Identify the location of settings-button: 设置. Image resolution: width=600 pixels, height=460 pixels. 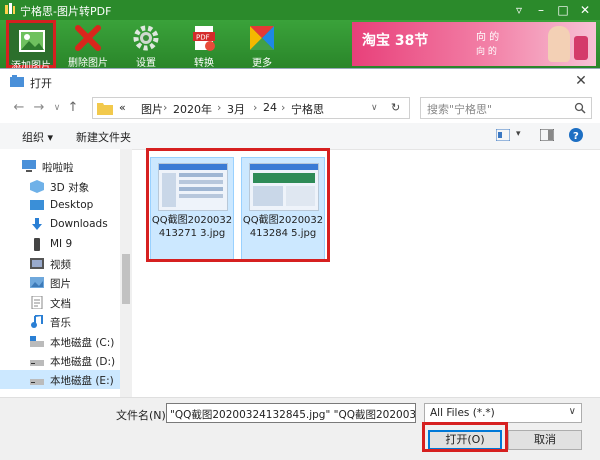
(146, 44).